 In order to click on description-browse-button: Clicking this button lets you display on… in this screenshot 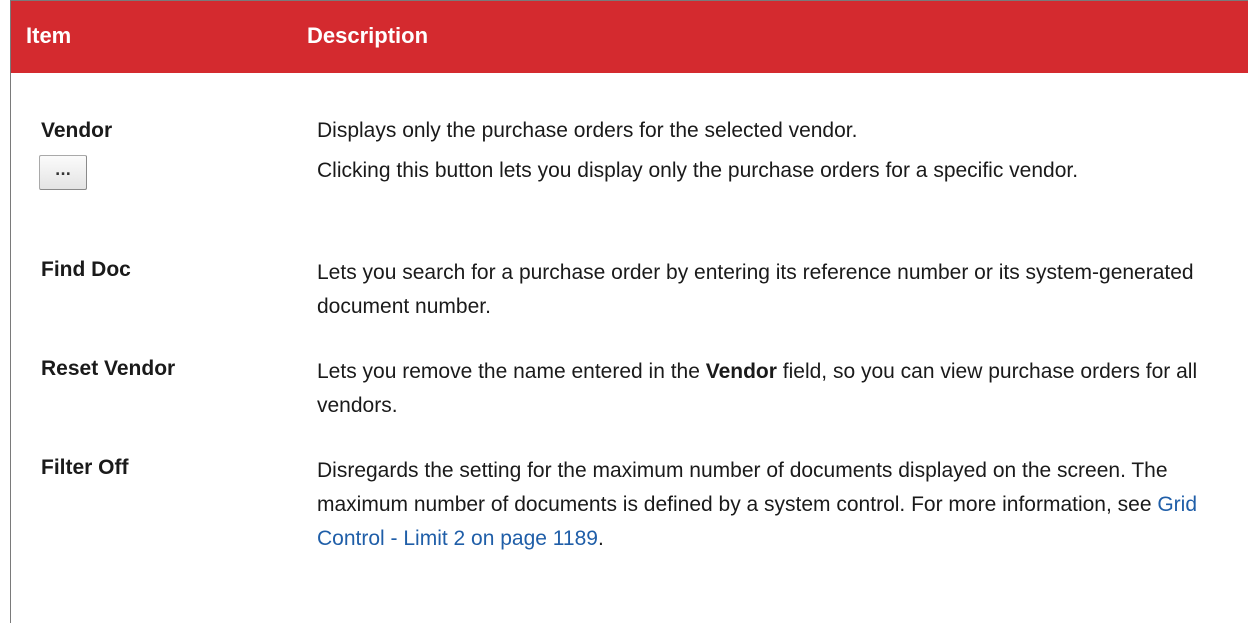, I will do `click(698, 170)`.